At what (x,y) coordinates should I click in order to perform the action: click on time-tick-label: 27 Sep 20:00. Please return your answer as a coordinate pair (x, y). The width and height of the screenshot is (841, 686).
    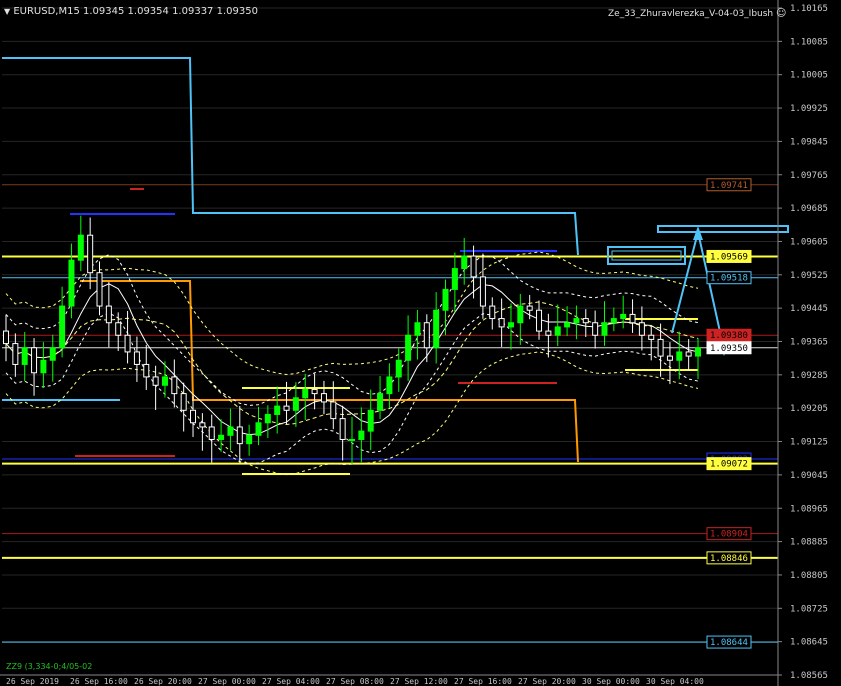
    Looking at the image, I should click on (547, 681).